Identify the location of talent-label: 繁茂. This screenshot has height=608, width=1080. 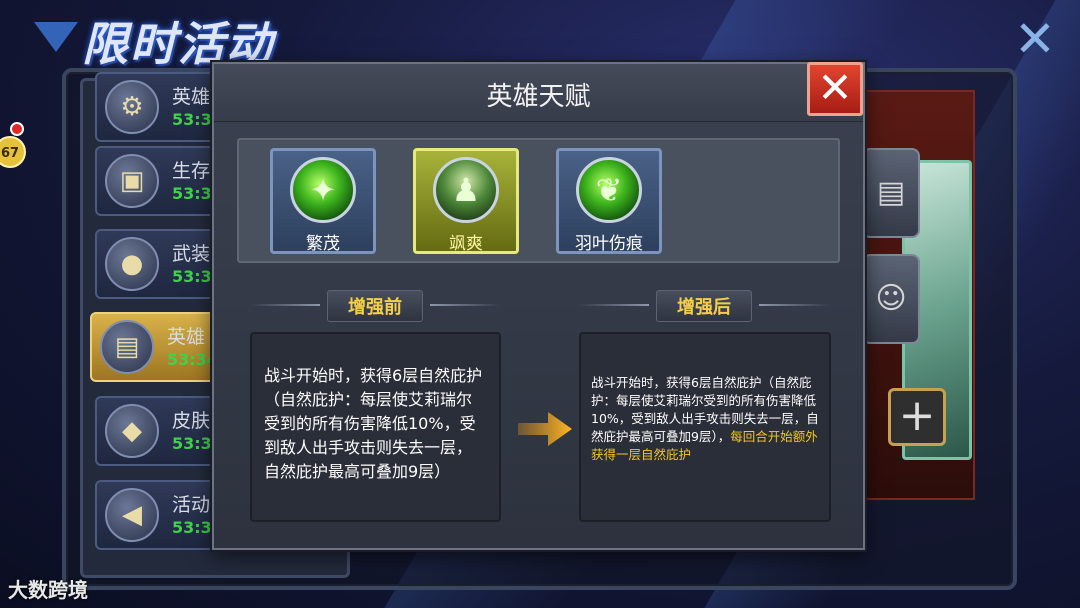
(323, 244).